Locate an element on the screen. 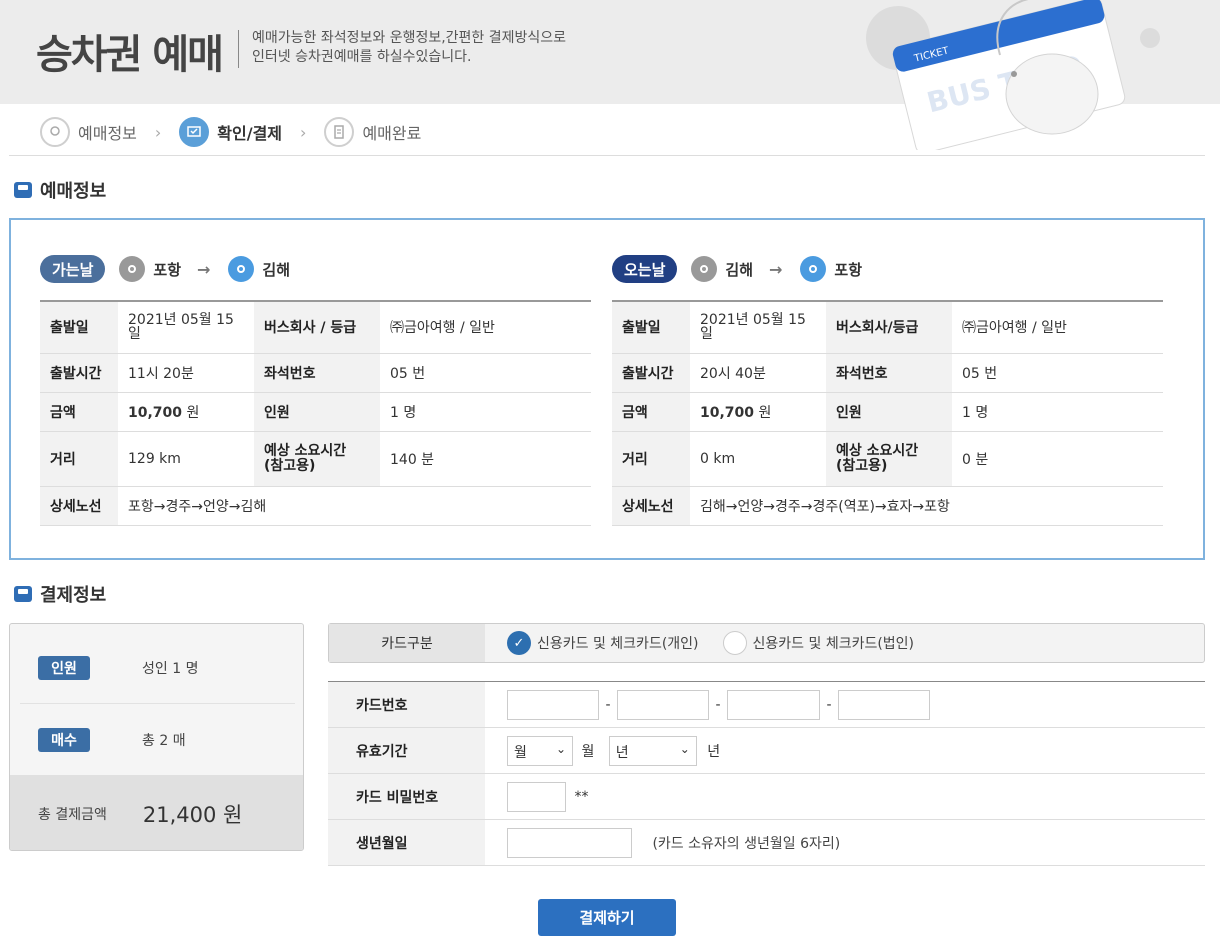 This screenshot has width=1220, height=950. duration-value: 140 분 is located at coordinates (485, 459).